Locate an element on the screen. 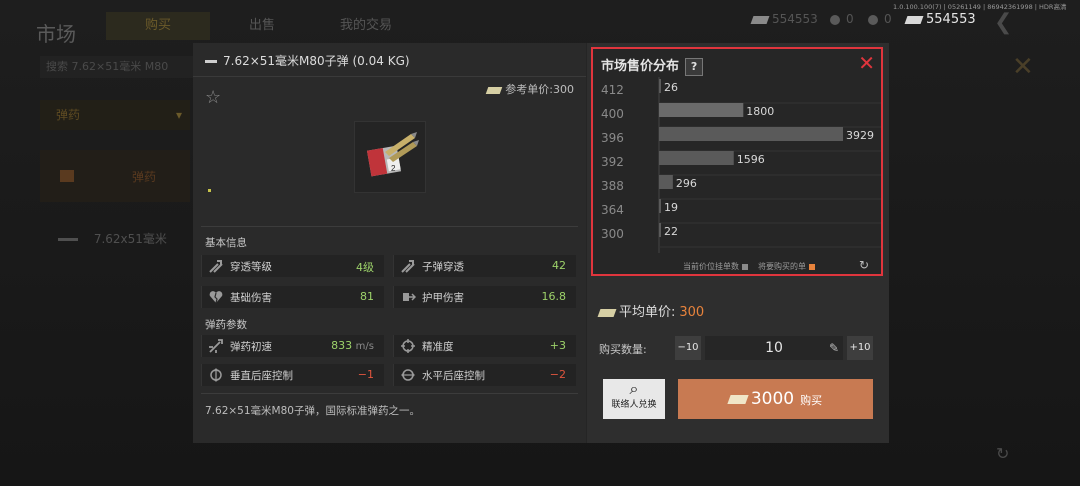 The height and width of the screenshot is (486, 1080). average-price: 平均单价: 300 is located at coordinates (650, 310).